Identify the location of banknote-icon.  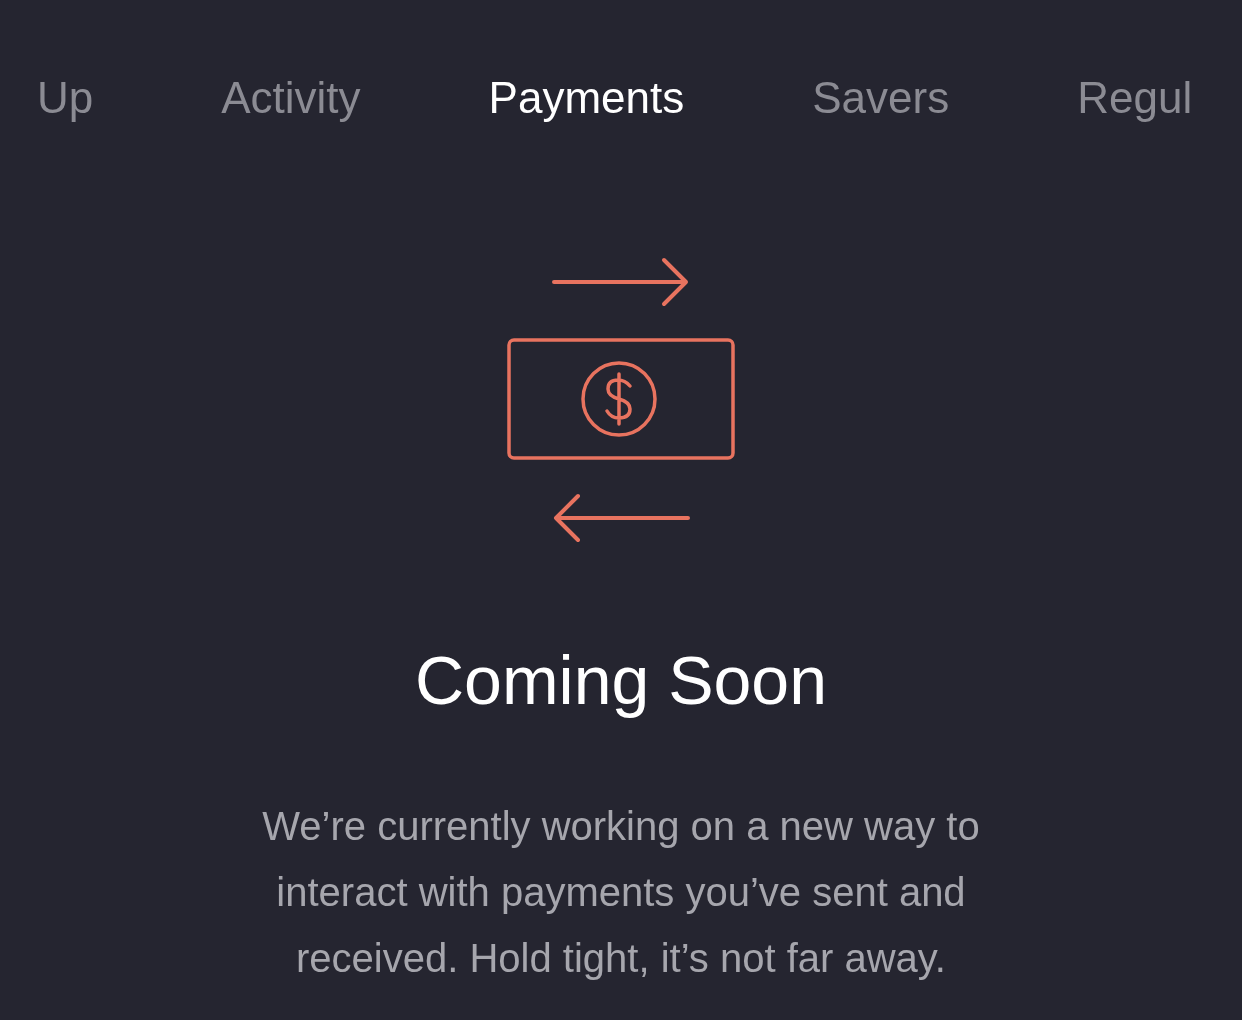
(621, 399).